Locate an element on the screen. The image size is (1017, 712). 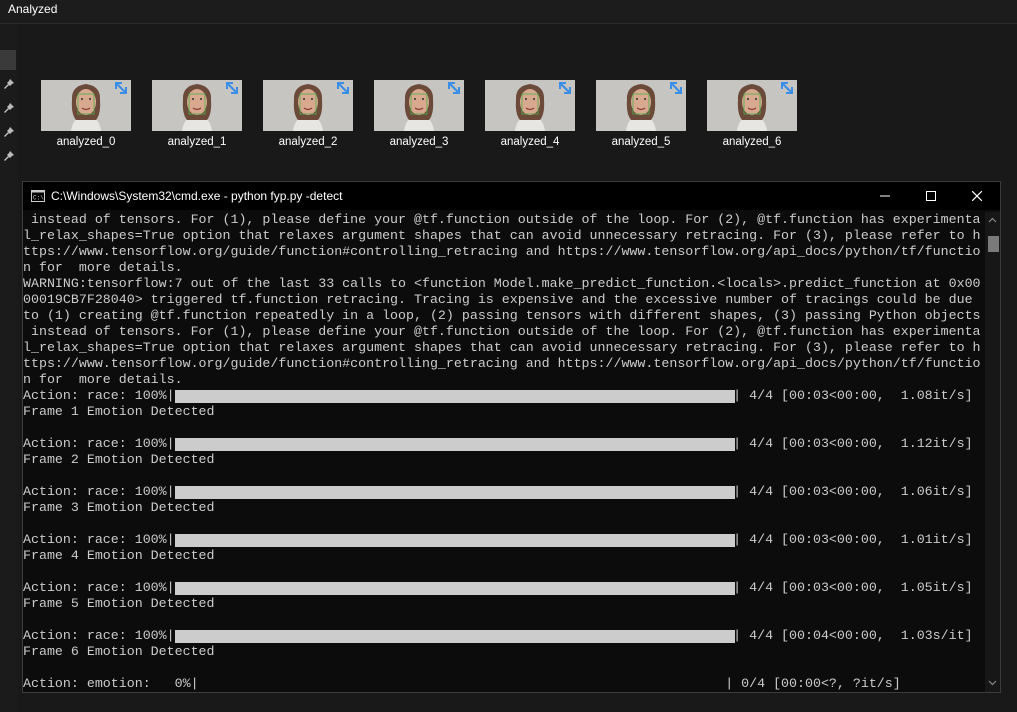
console-line-text: Frame 2 Emotion Detected is located at coordinates (119, 459).